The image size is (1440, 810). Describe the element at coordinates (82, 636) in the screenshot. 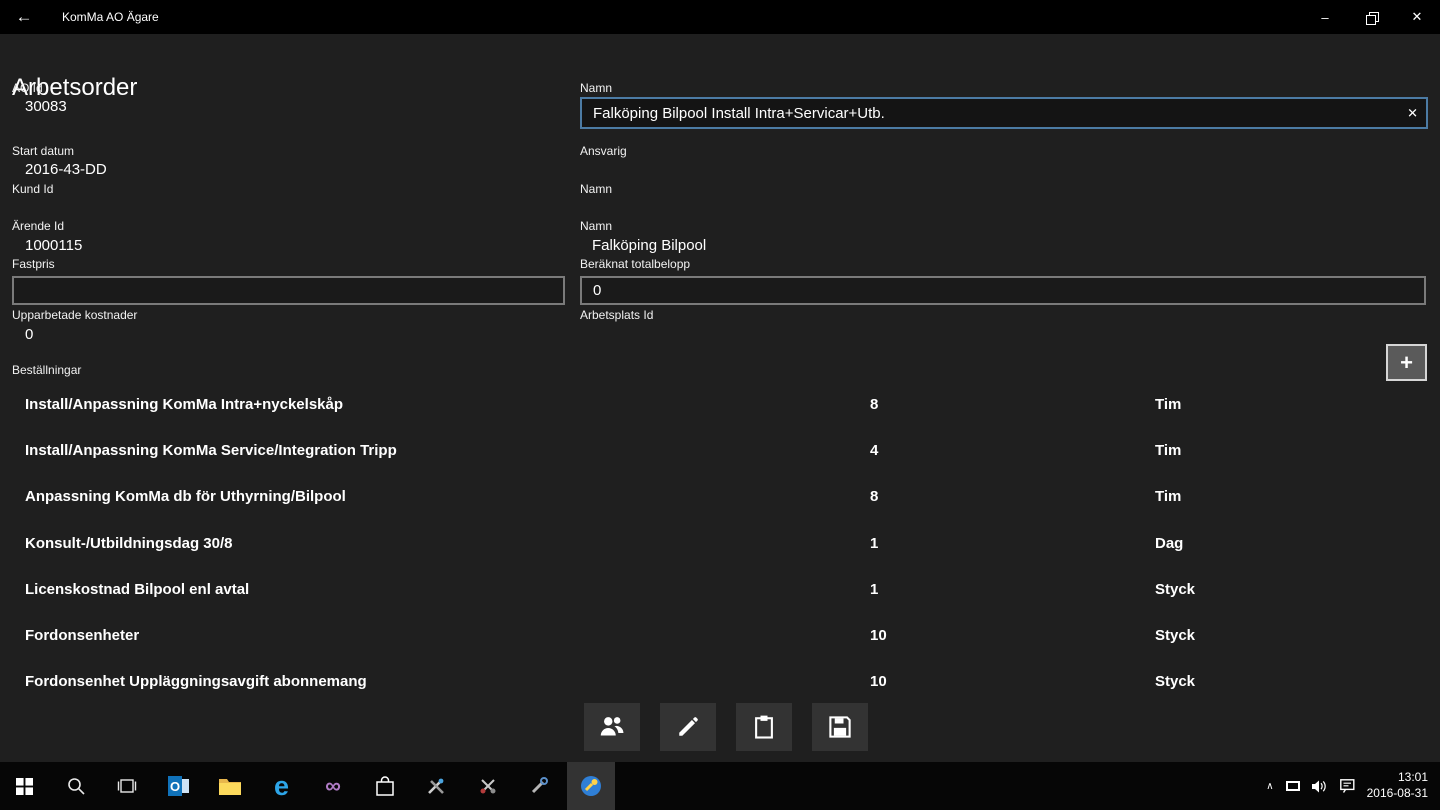

I see `order-name: Fordonsenheter` at that location.